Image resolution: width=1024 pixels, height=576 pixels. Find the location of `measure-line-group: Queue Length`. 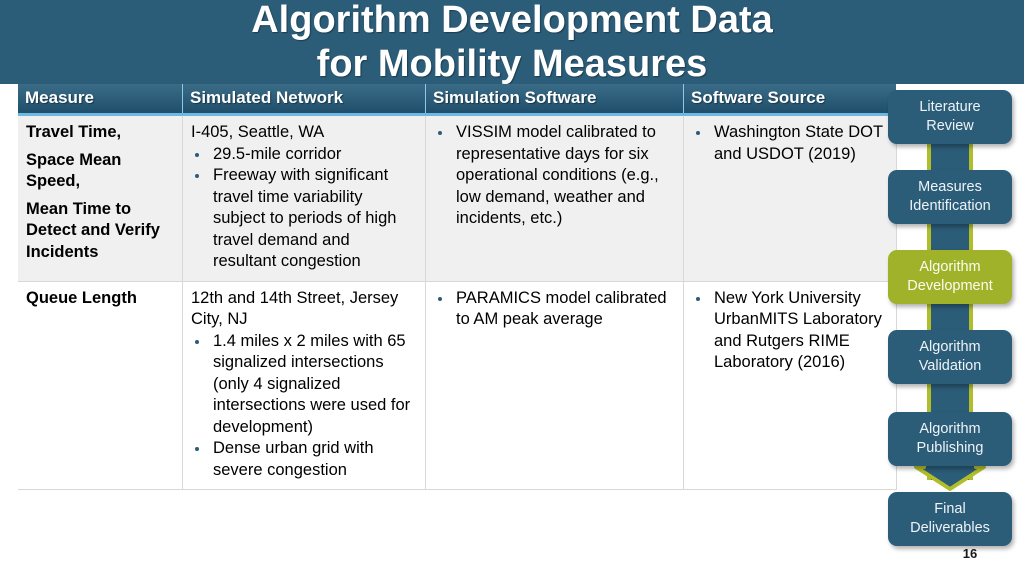

measure-line-group: Queue Length is located at coordinates (100, 299).